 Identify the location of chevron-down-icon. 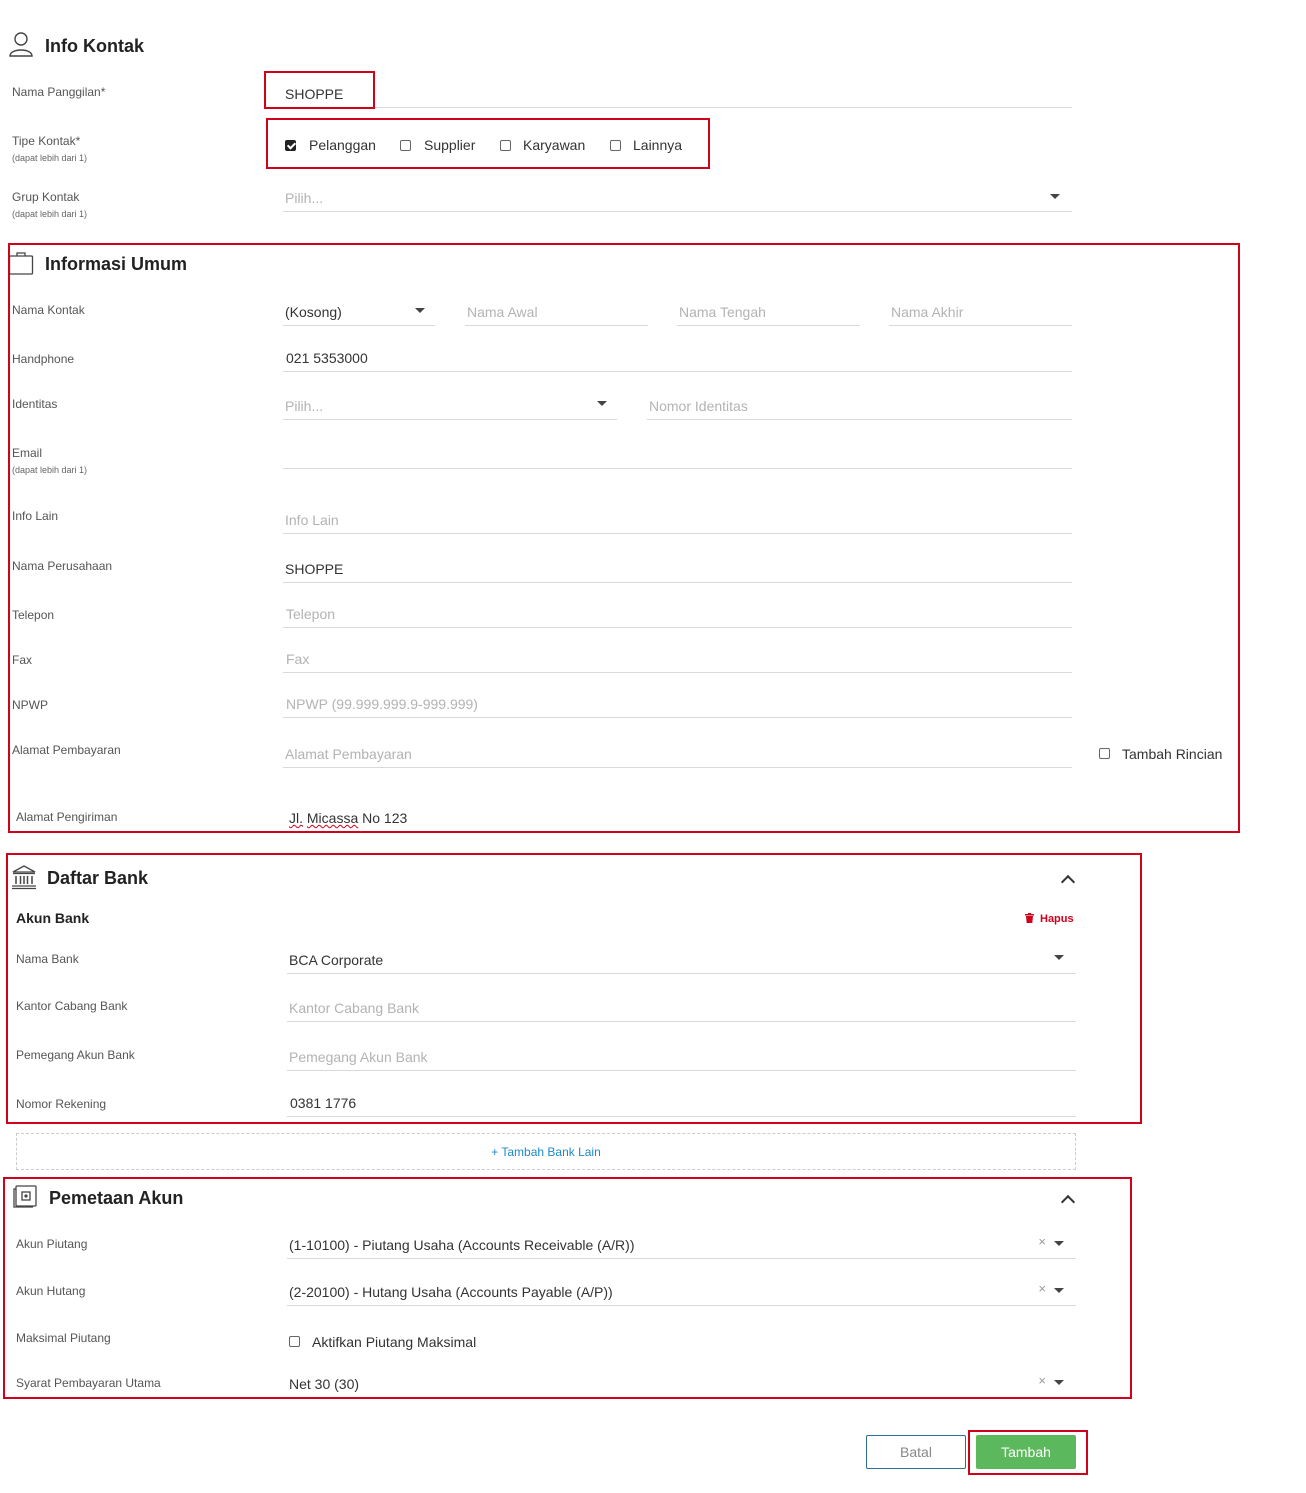
(1055, 196).